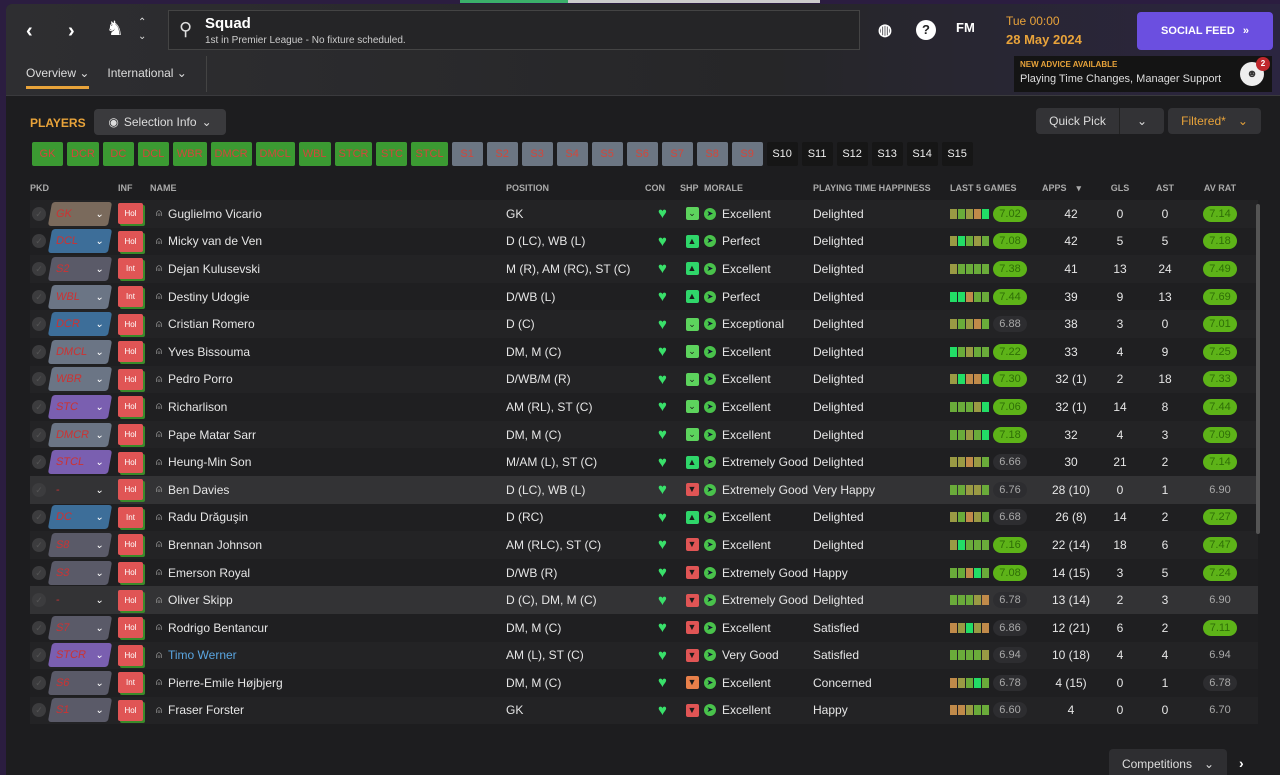 This screenshot has width=1280, height=775. I want to click on player-name: Pierre-Emile Højbjerg, so click(225, 683).